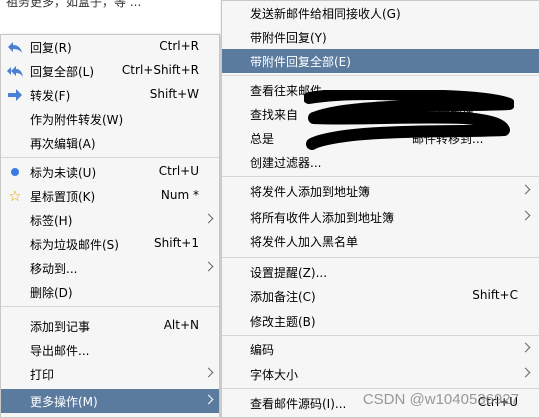 Image resolution: width=539 pixels, height=418 pixels. I want to click on menu-item-print: 打印, so click(110, 374).